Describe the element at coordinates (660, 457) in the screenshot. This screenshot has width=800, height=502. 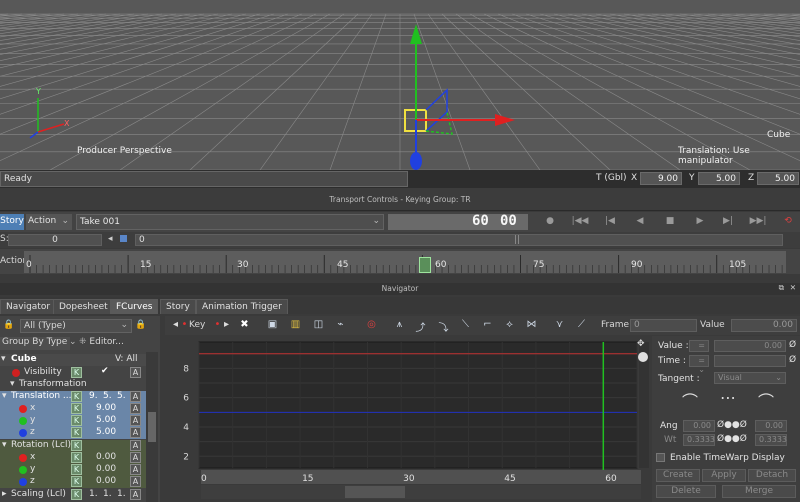
I see `timewarp-checkbox` at that location.